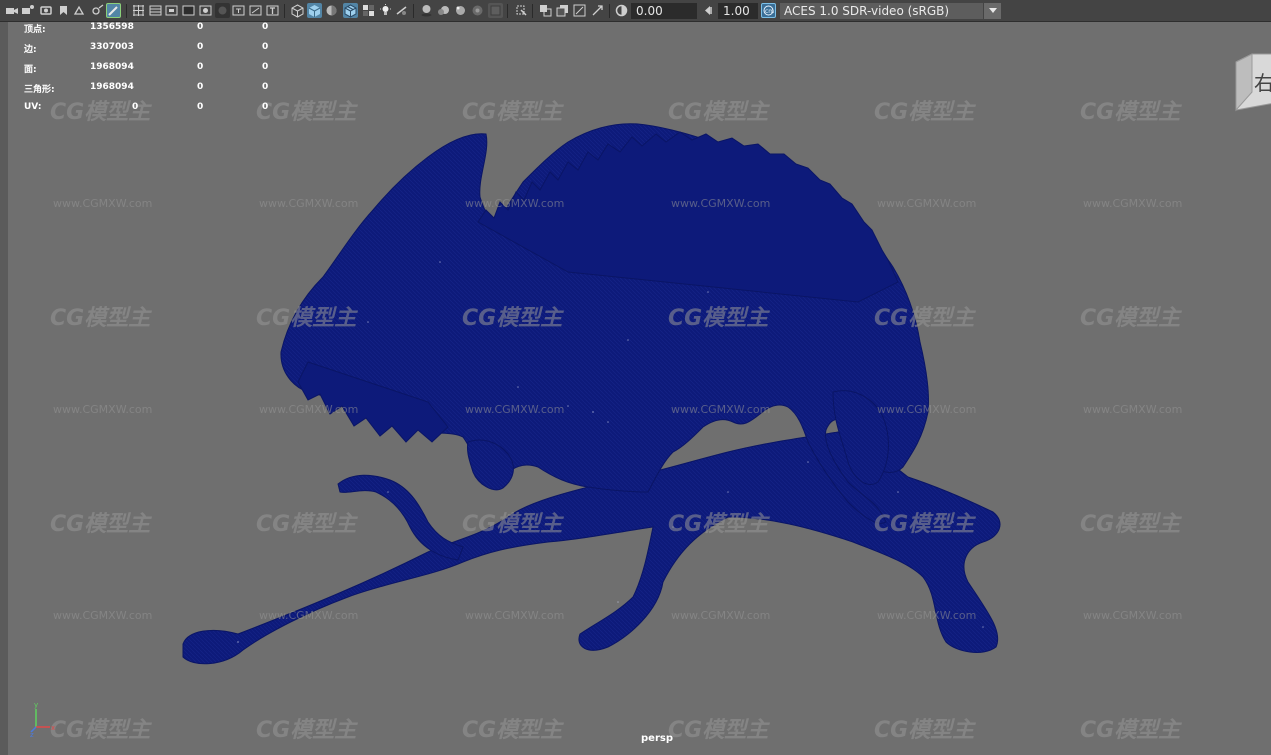  I want to click on grid-toggle-icon, so click(138, 10).